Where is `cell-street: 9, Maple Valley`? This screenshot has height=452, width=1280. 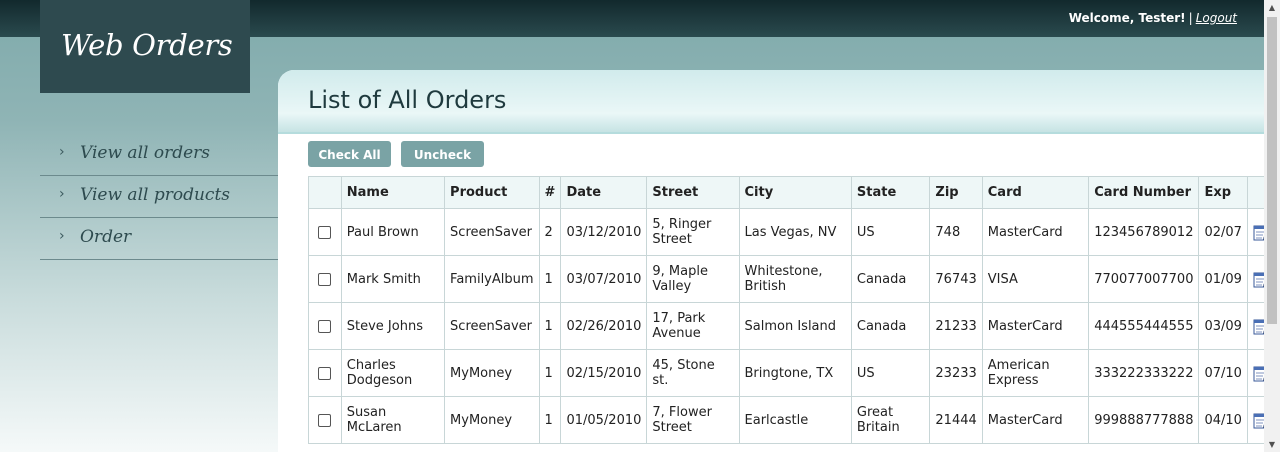 cell-street: 9, Maple Valley is located at coordinates (693, 279).